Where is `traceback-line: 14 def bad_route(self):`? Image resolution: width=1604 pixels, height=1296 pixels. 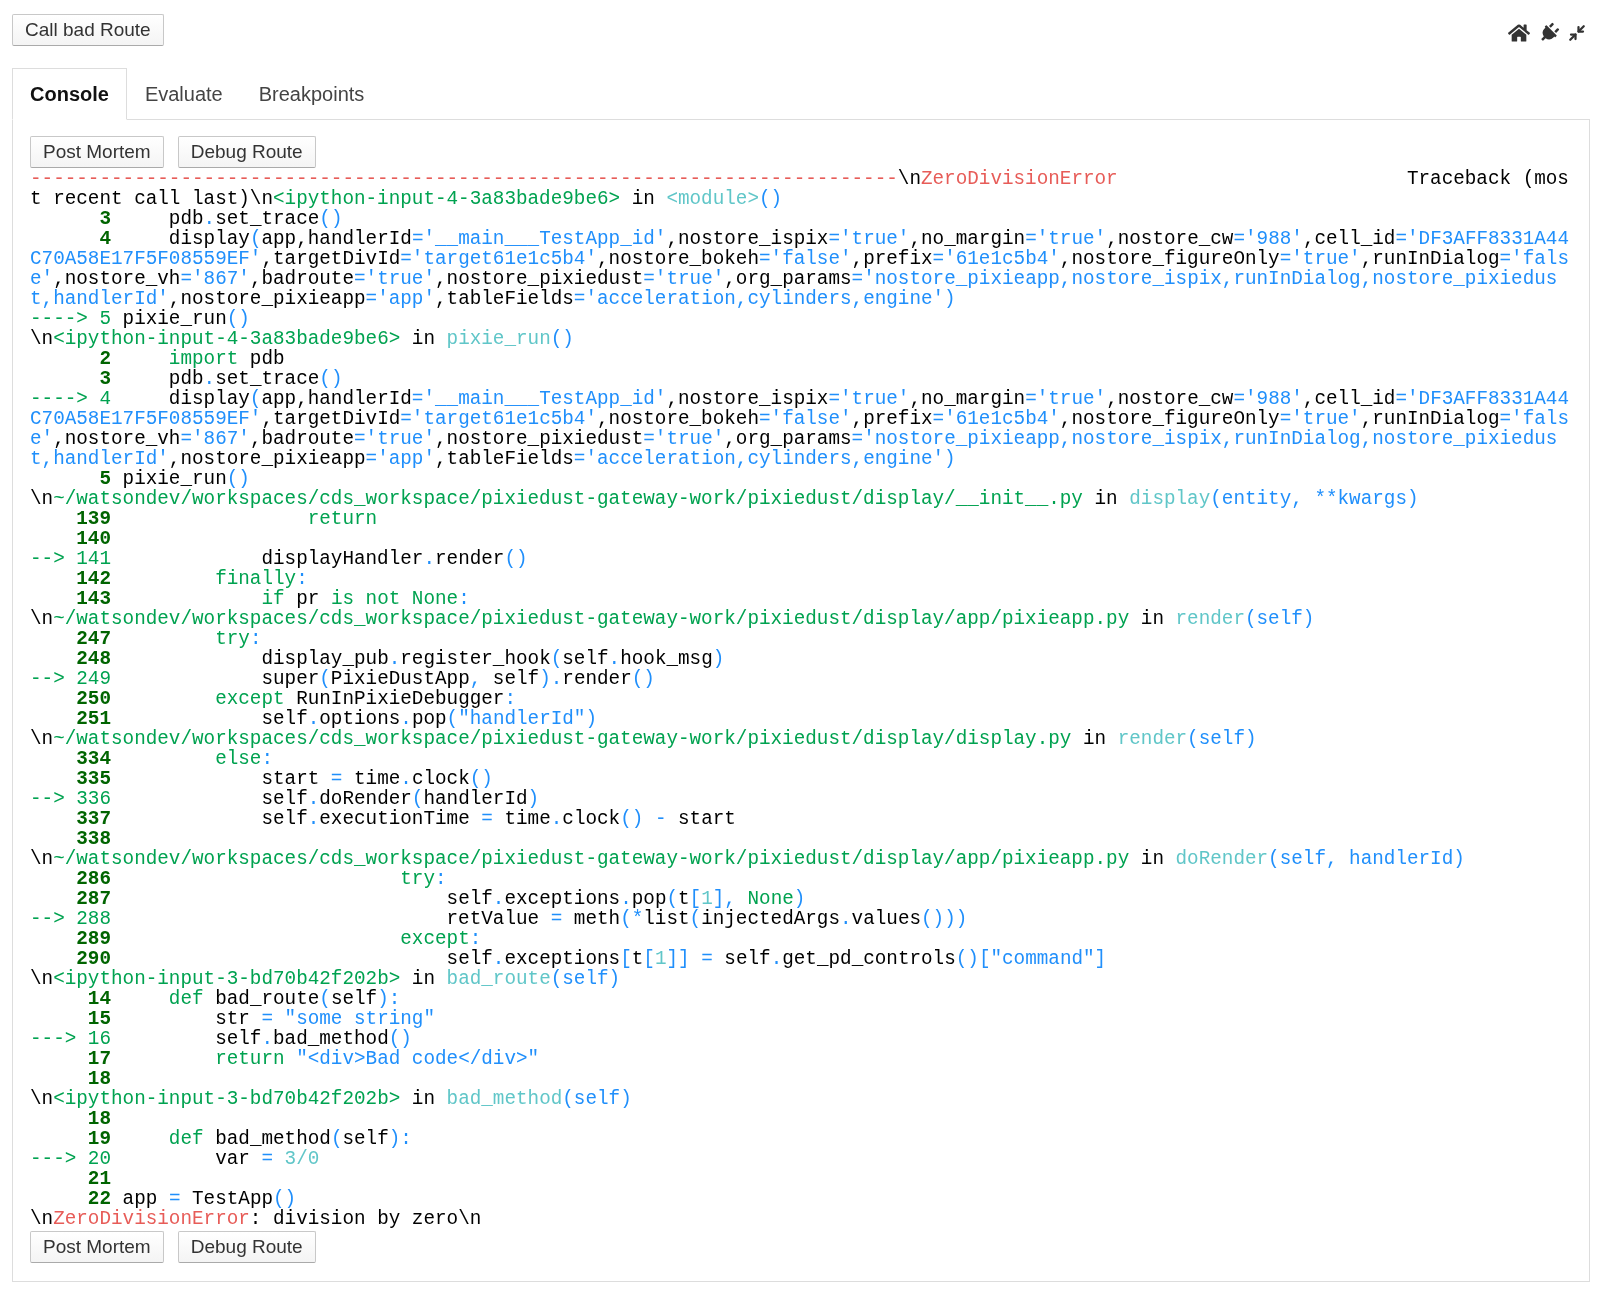 traceback-line: 14 def bad_route(self): is located at coordinates (244, 999).